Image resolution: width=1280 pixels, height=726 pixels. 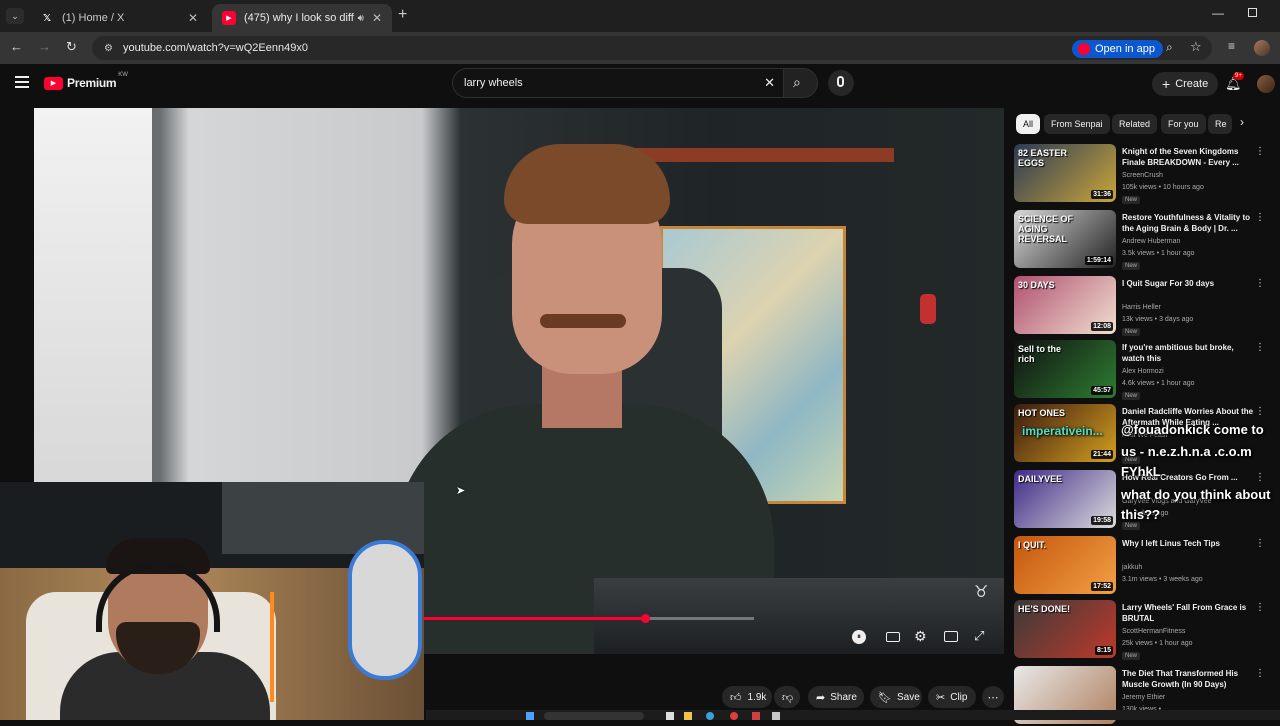 What do you see at coordinates (44, 46) in the screenshot?
I see `forward-icon: →` at bounding box center [44, 46].